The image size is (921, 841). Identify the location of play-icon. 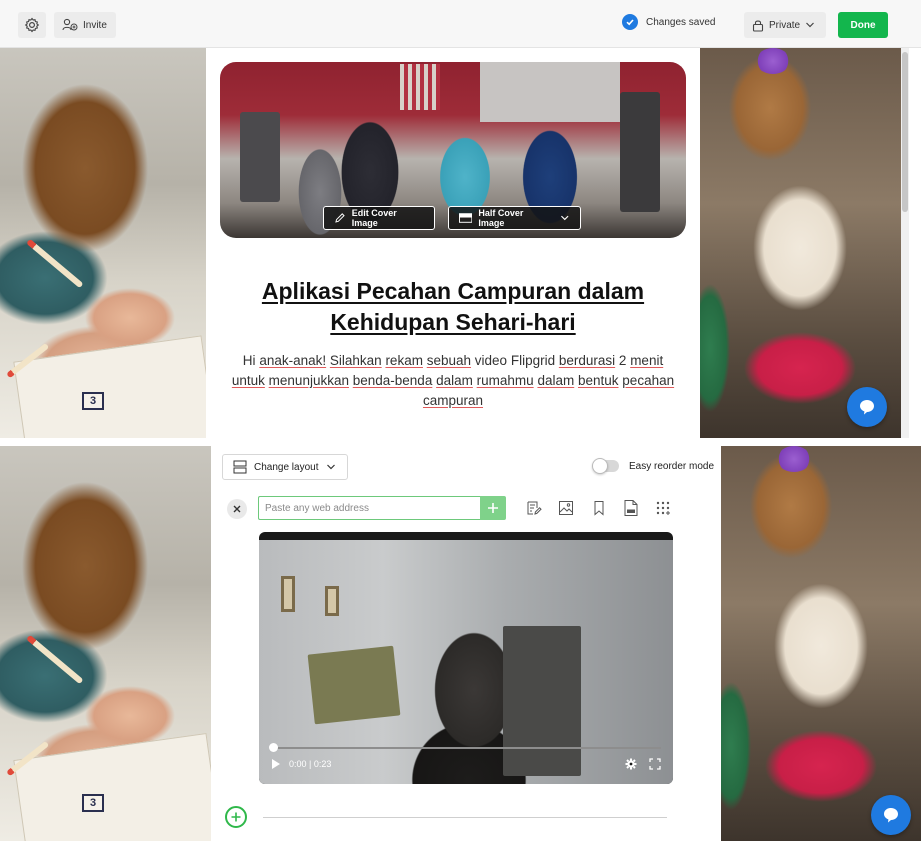
(276, 764).